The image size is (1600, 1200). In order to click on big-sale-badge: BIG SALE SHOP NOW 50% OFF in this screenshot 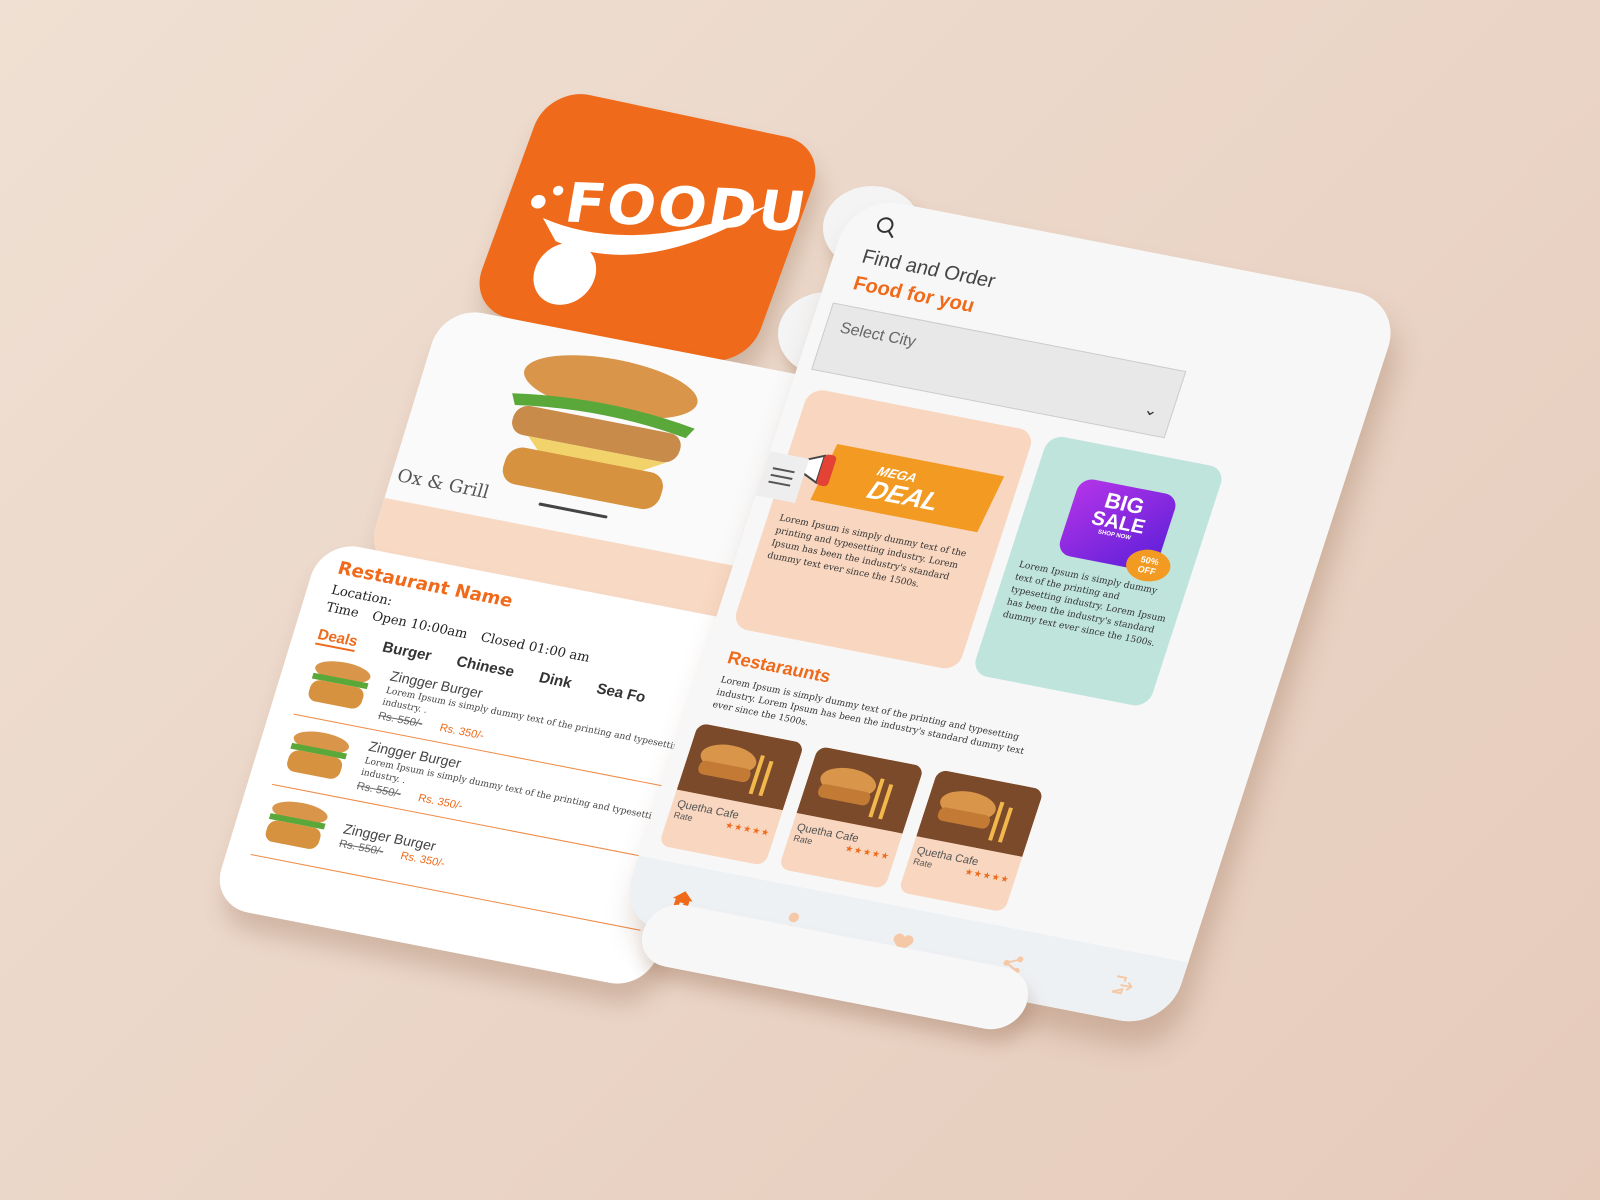, I will do `click(1118, 531)`.